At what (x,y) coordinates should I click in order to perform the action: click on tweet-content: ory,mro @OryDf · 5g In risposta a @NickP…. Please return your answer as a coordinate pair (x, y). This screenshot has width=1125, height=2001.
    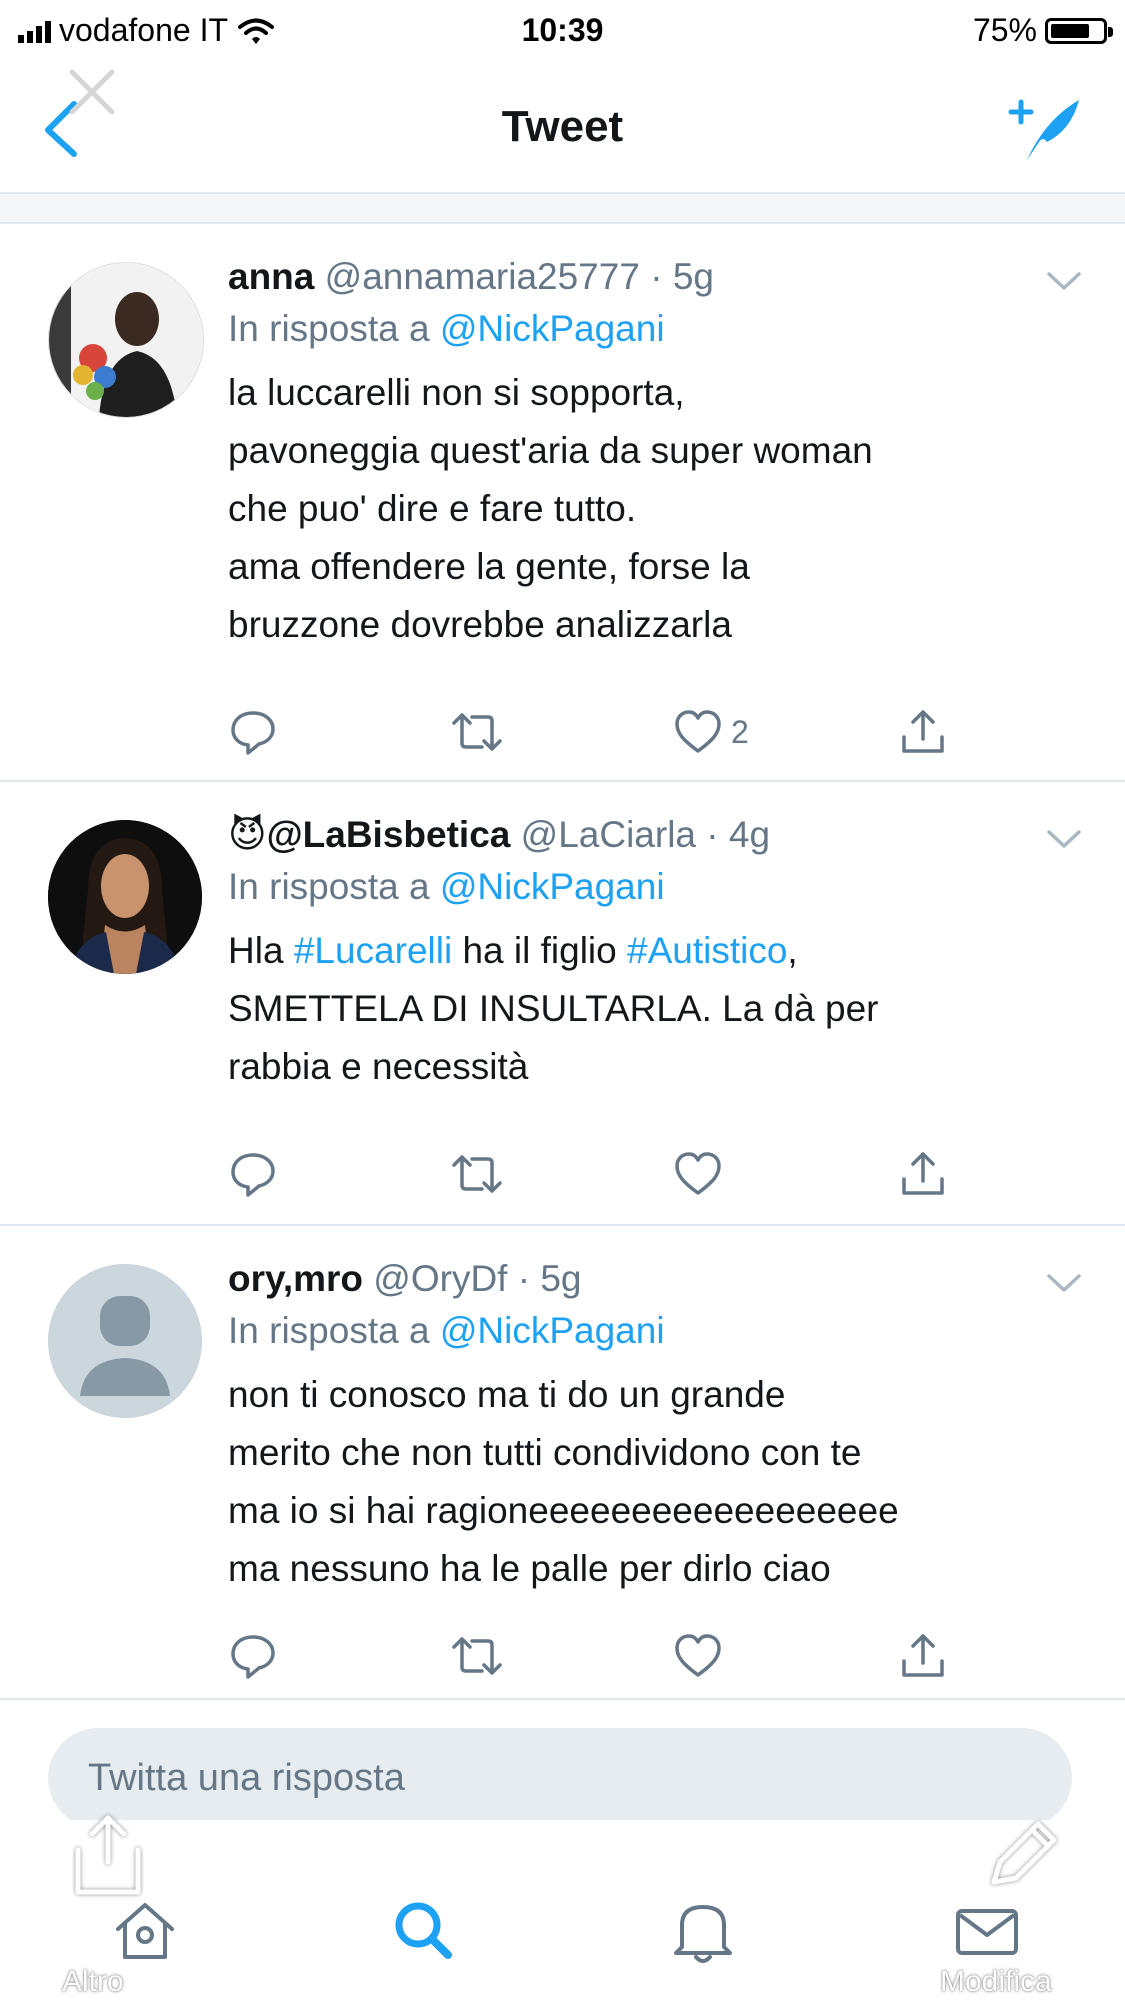
    Looking at the image, I should click on (656, 1426).